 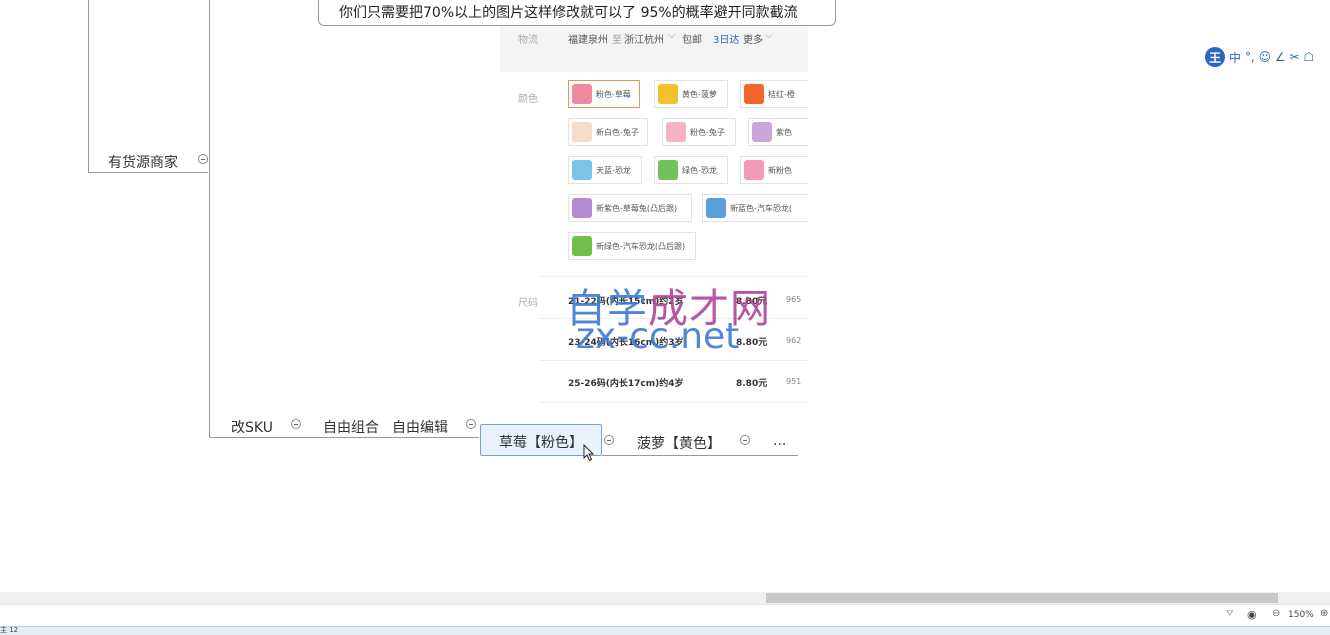 What do you see at coordinates (781, 94) in the screenshot?
I see `sku-label: 桔红-橙` at bounding box center [781, 94].